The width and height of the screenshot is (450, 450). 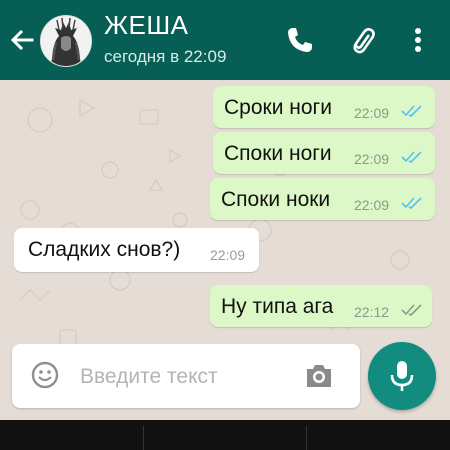 I want to click on camera-icon, so click(x=319, y=376).